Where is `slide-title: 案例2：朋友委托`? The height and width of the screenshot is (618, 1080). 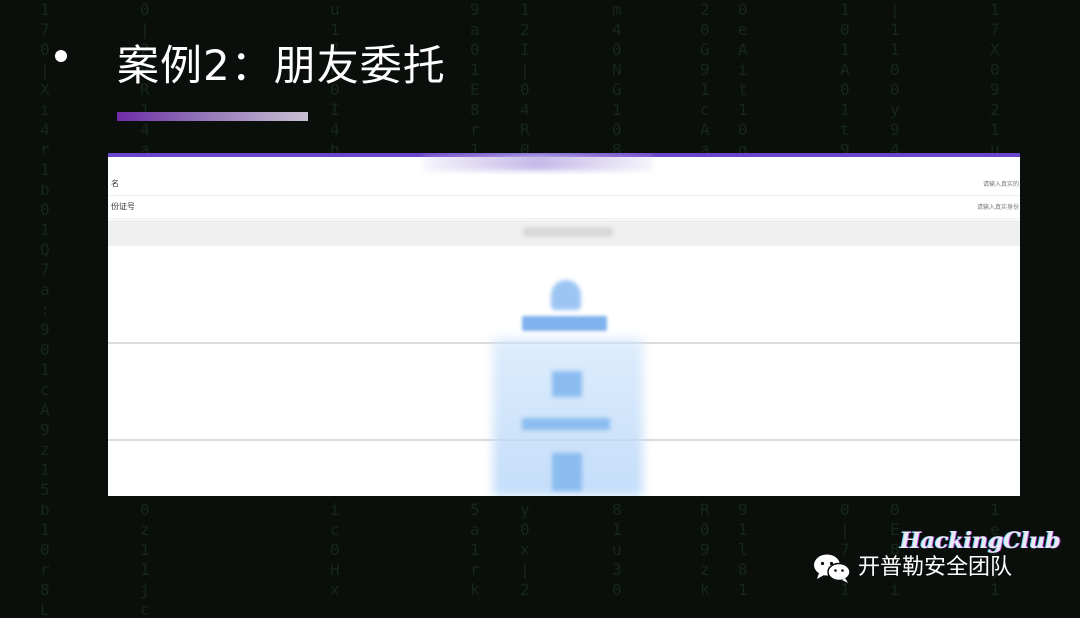
slide-title: 案例2：朋友委托 is located at coordinates (281, 65).